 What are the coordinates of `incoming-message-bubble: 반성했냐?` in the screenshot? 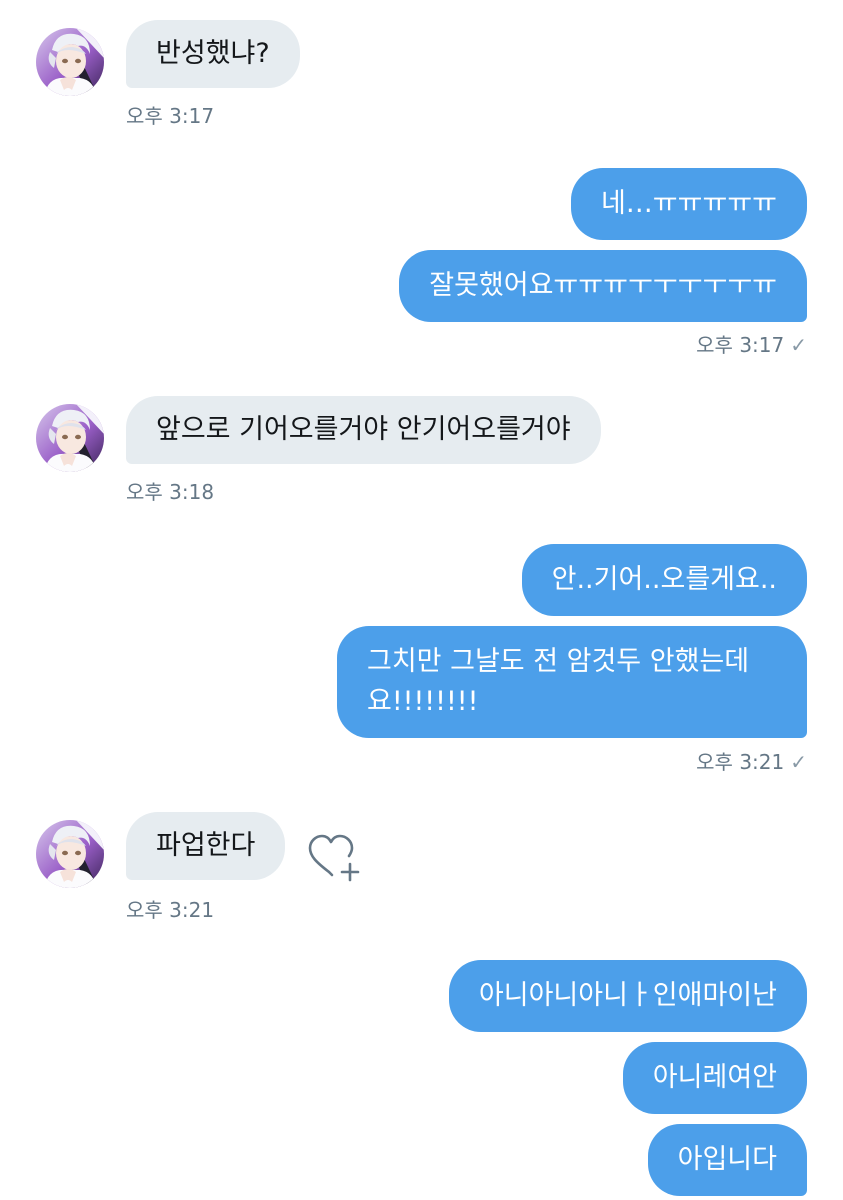 It's located at (213, 54).